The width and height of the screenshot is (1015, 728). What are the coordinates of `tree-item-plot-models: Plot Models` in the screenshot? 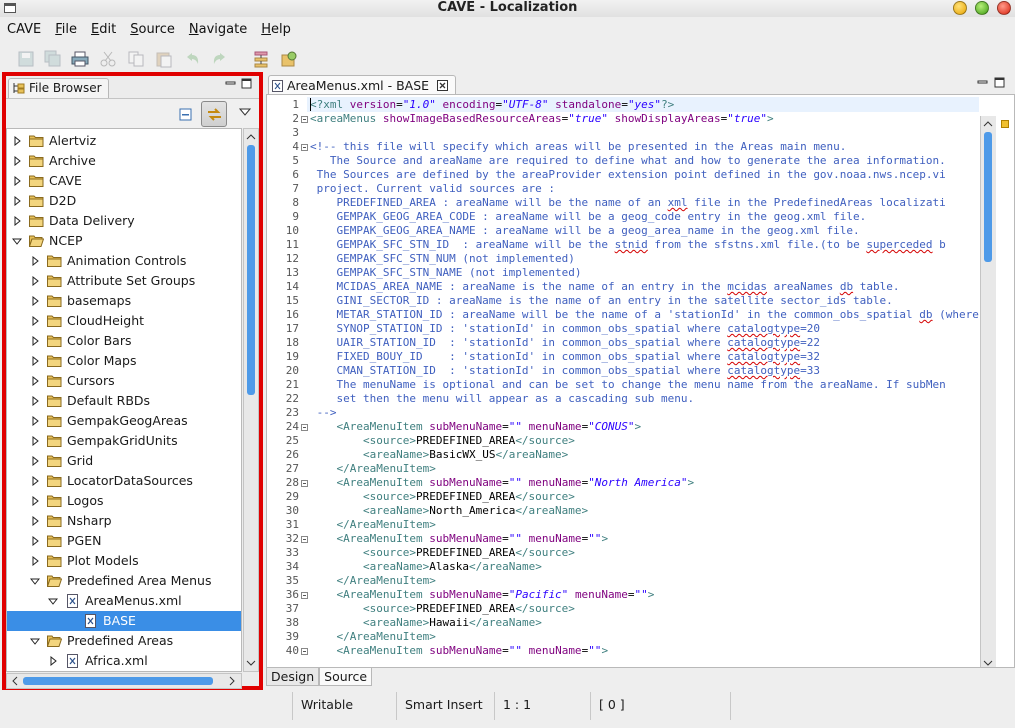 It's located at (124, 561).